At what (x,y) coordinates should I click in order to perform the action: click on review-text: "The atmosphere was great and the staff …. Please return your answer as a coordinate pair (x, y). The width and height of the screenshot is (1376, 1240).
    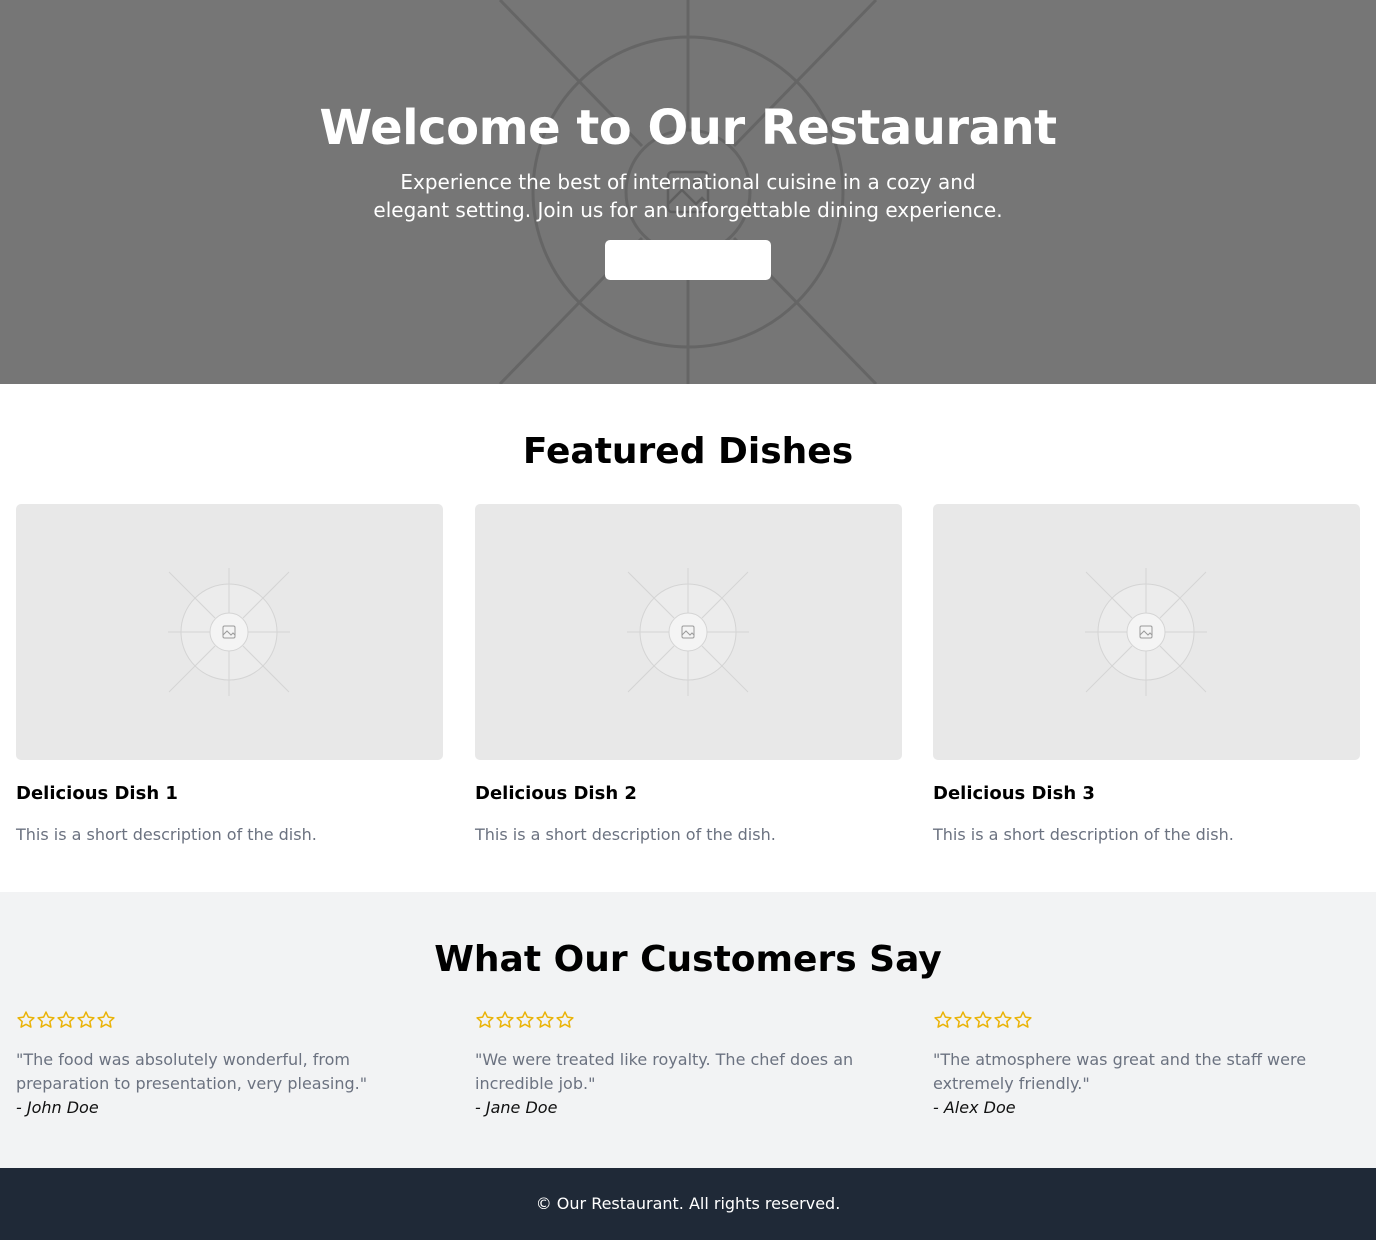
    Looking at the image, I should click on (1120, 1071).